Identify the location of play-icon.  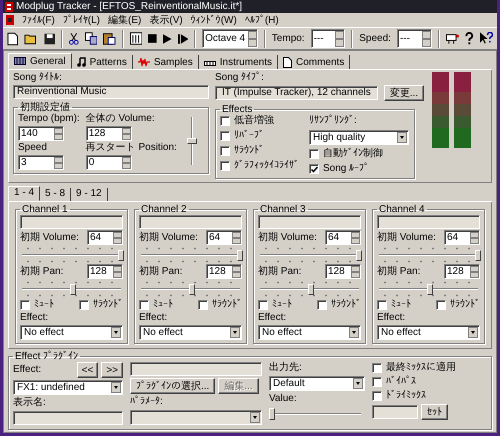
(167, 39).